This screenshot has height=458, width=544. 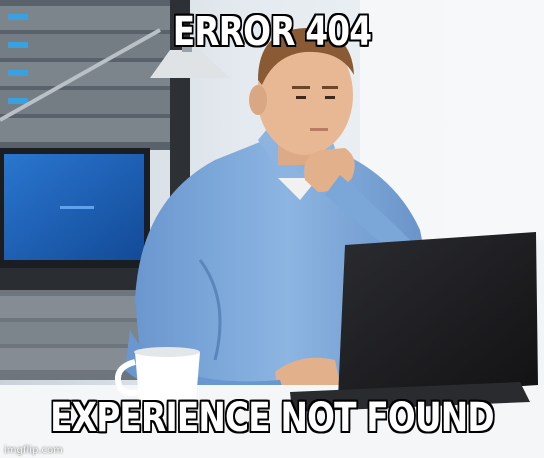 What do you see at coordinates (272, 32) in the screenshot?
I see `top-caption: ERROR 404` at bounding box center [272, 32].